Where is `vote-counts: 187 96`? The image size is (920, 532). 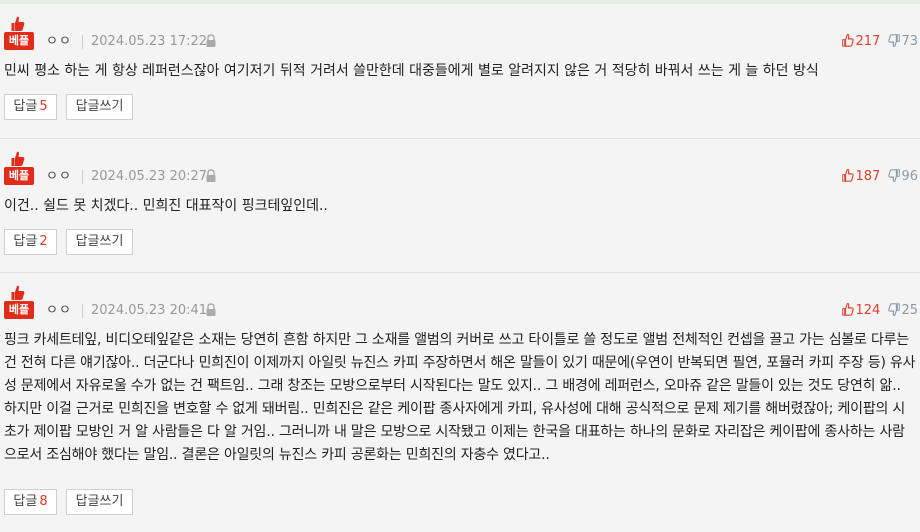
vote-counts: 187 96 is located at coordinates (880, 176).